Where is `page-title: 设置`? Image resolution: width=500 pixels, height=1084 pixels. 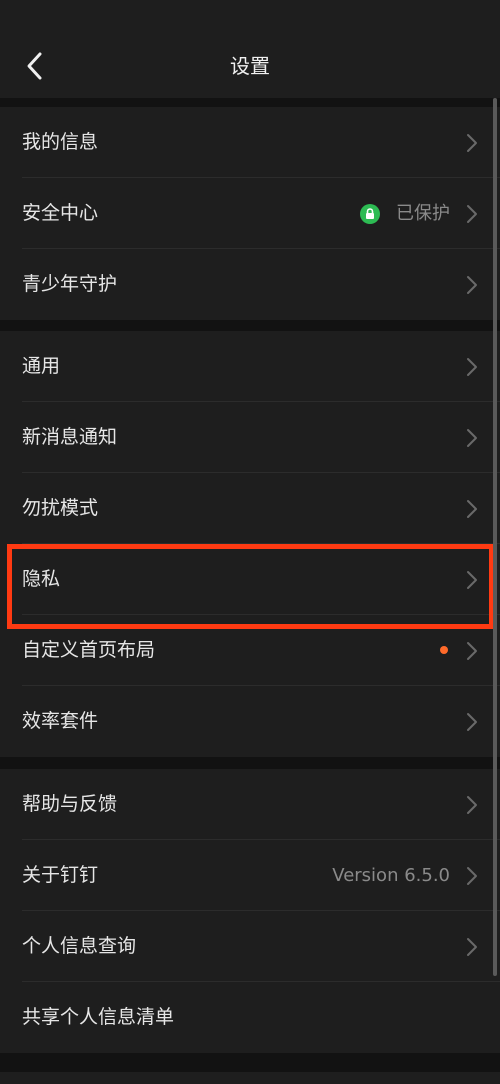
page-title: 设置 is located at coordinates (250, 66).